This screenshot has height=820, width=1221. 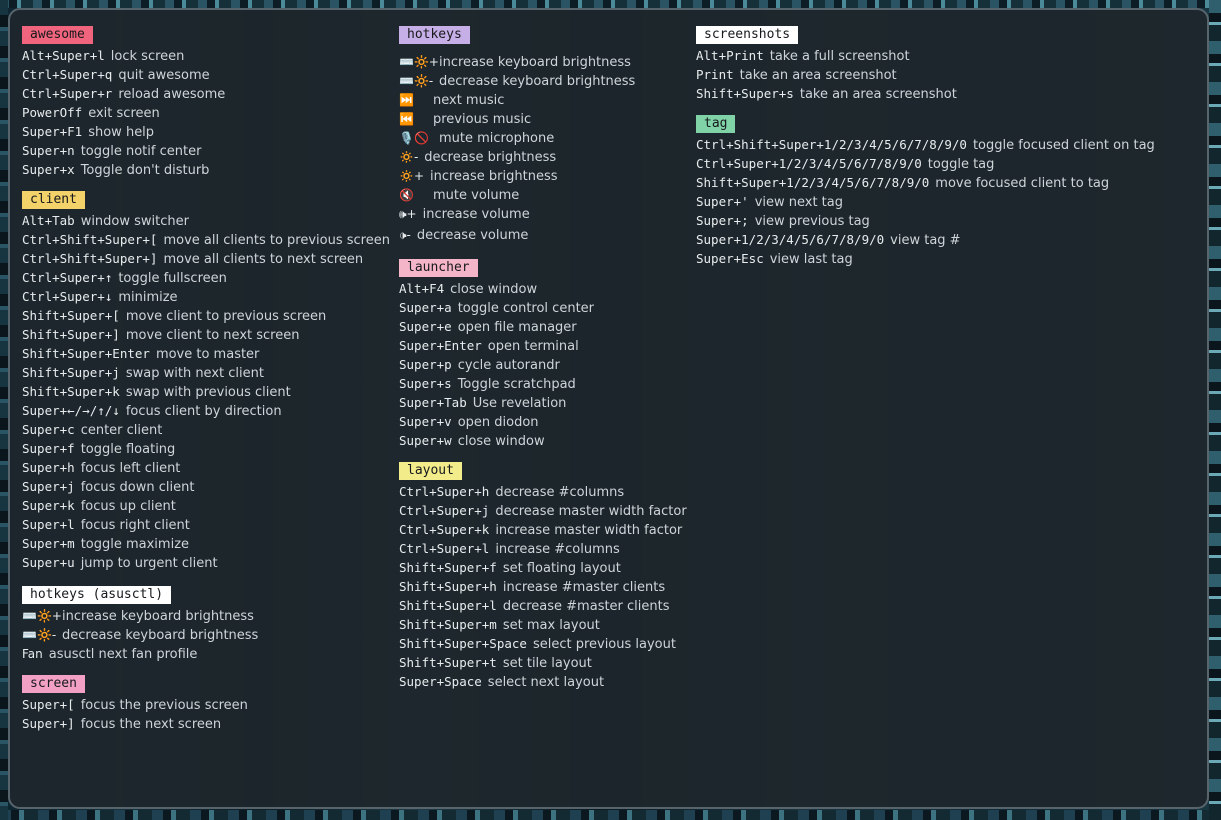 I want to click on hotkey-description: increase keyboard brightness, so click(x=158, y=616).